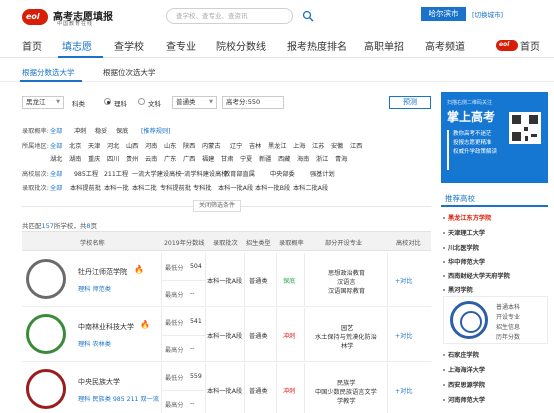 Image resolution: width=554 pixels, height=413 pixels. Describe the element at coordinates (530, 45) in the screenshot. I see `nav-eol-home: 首页` at that location.